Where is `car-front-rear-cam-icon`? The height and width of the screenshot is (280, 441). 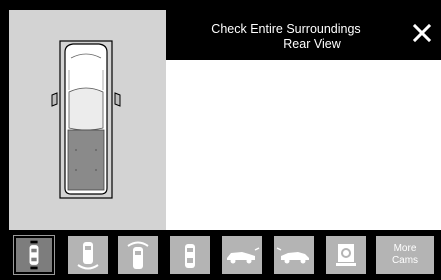
car-front-rear-cam-icon is located at coordinates (34, 255).